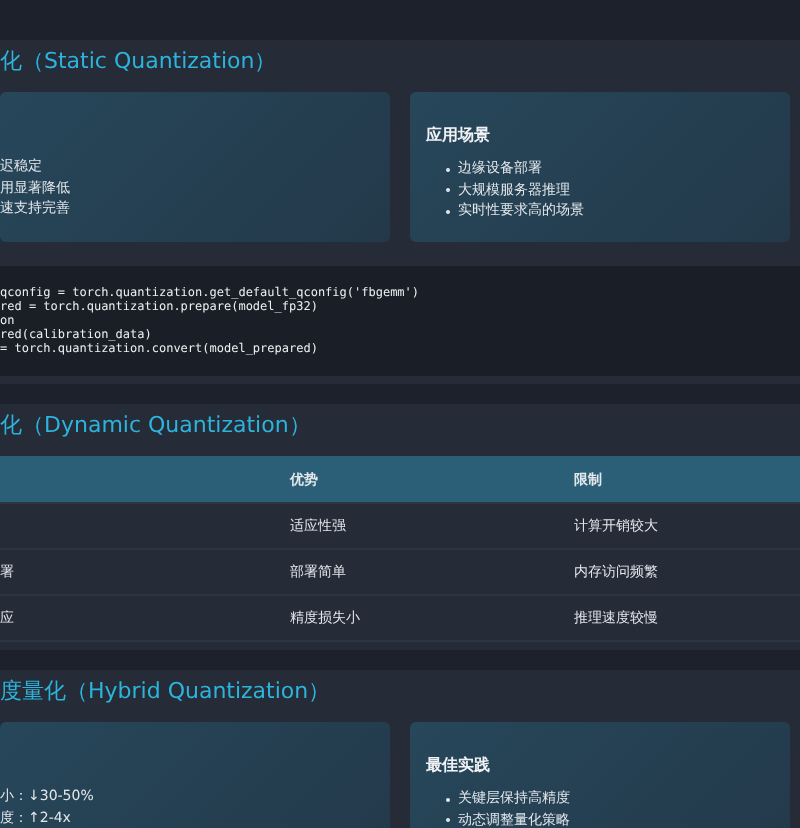 This screenshot has width=800, height=828. What do you see at coordinates (166, 692) in the screenshot?
I see `section-title: 度量化（Hybrid Quantization）` at bounding box center [166, 692].